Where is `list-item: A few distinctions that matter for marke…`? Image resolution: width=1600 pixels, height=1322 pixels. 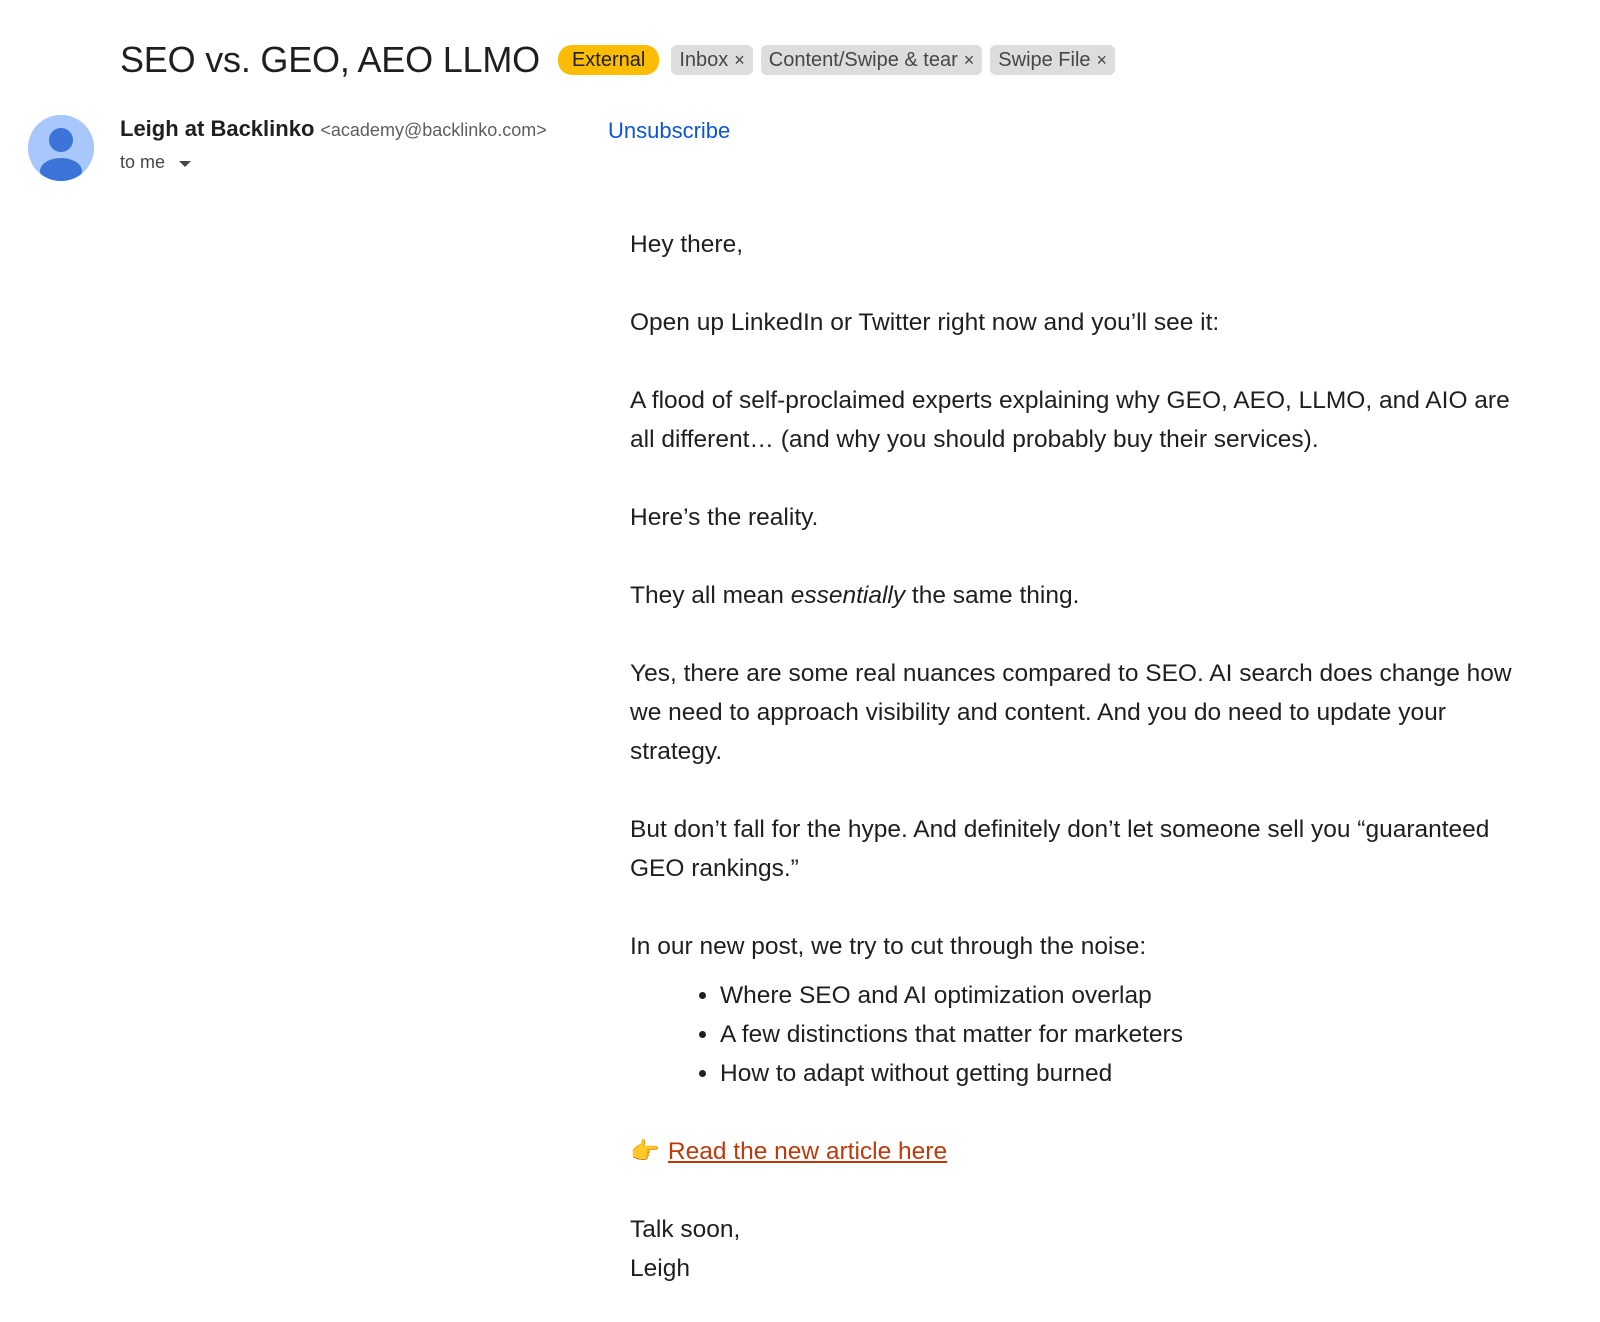
list-item: A few distinctions that matter for marke… is located at coordinates (1125, 1034).